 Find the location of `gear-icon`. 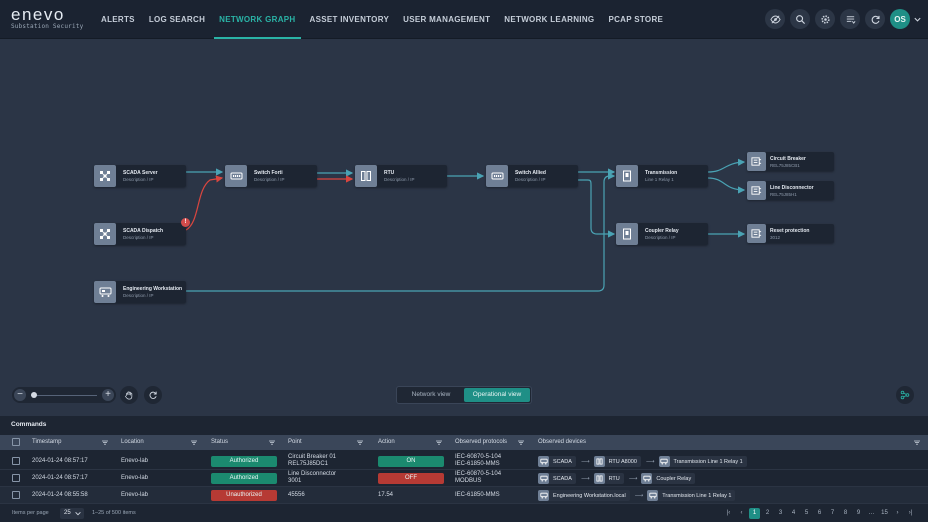

gear-icon is located at coordinates (825, 19).